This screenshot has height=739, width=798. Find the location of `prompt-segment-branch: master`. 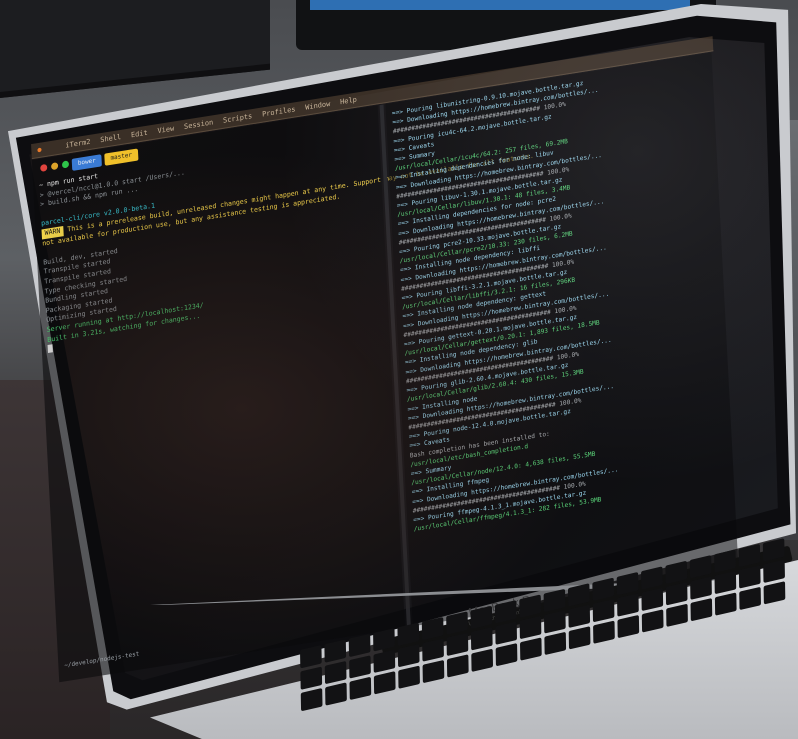

prompt-segment-branch: master is located at coordinates (121, 157).